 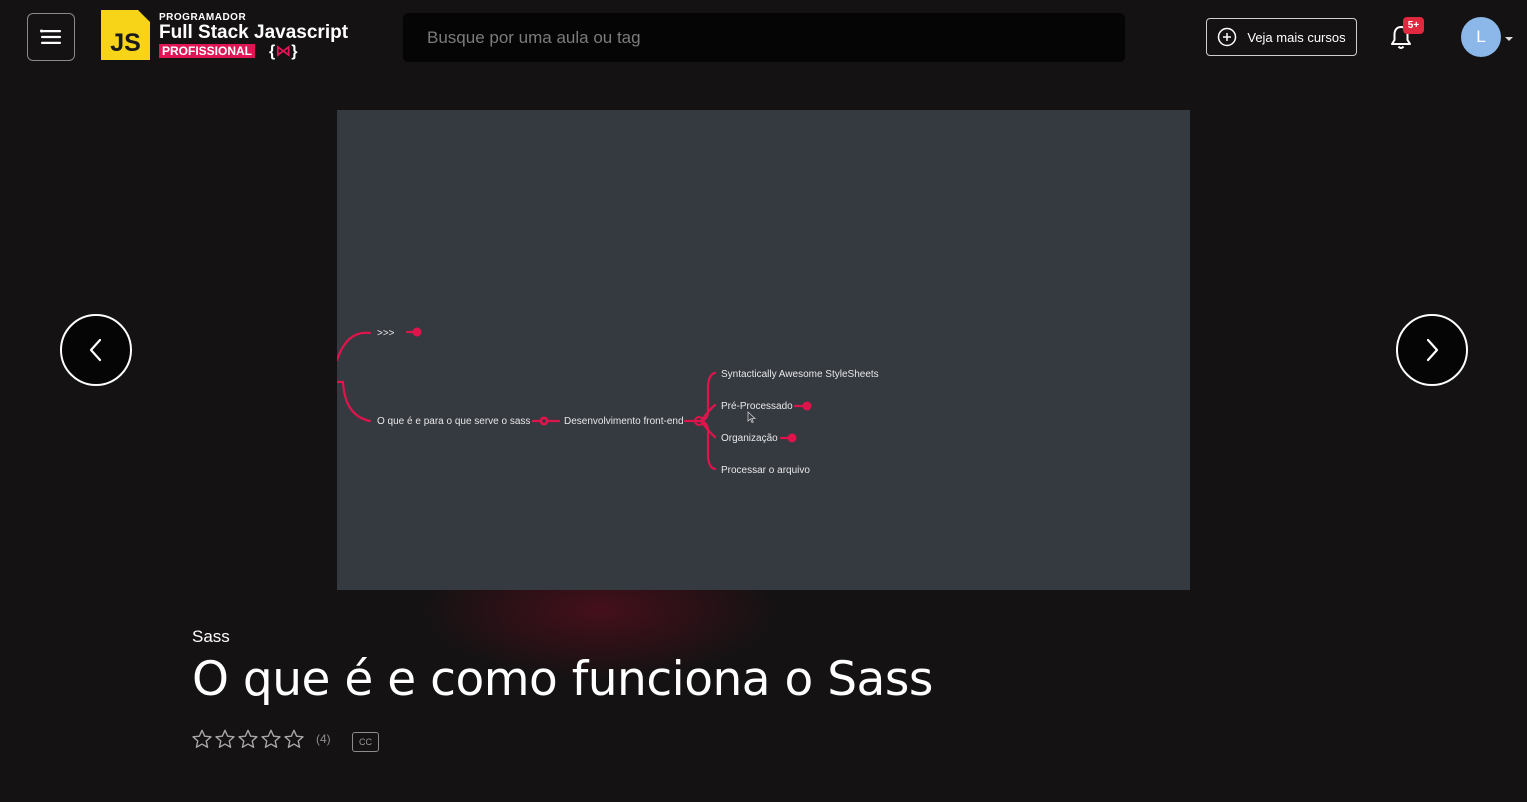 I want to click on next-lesson-button, so click(x=1432, y=350).